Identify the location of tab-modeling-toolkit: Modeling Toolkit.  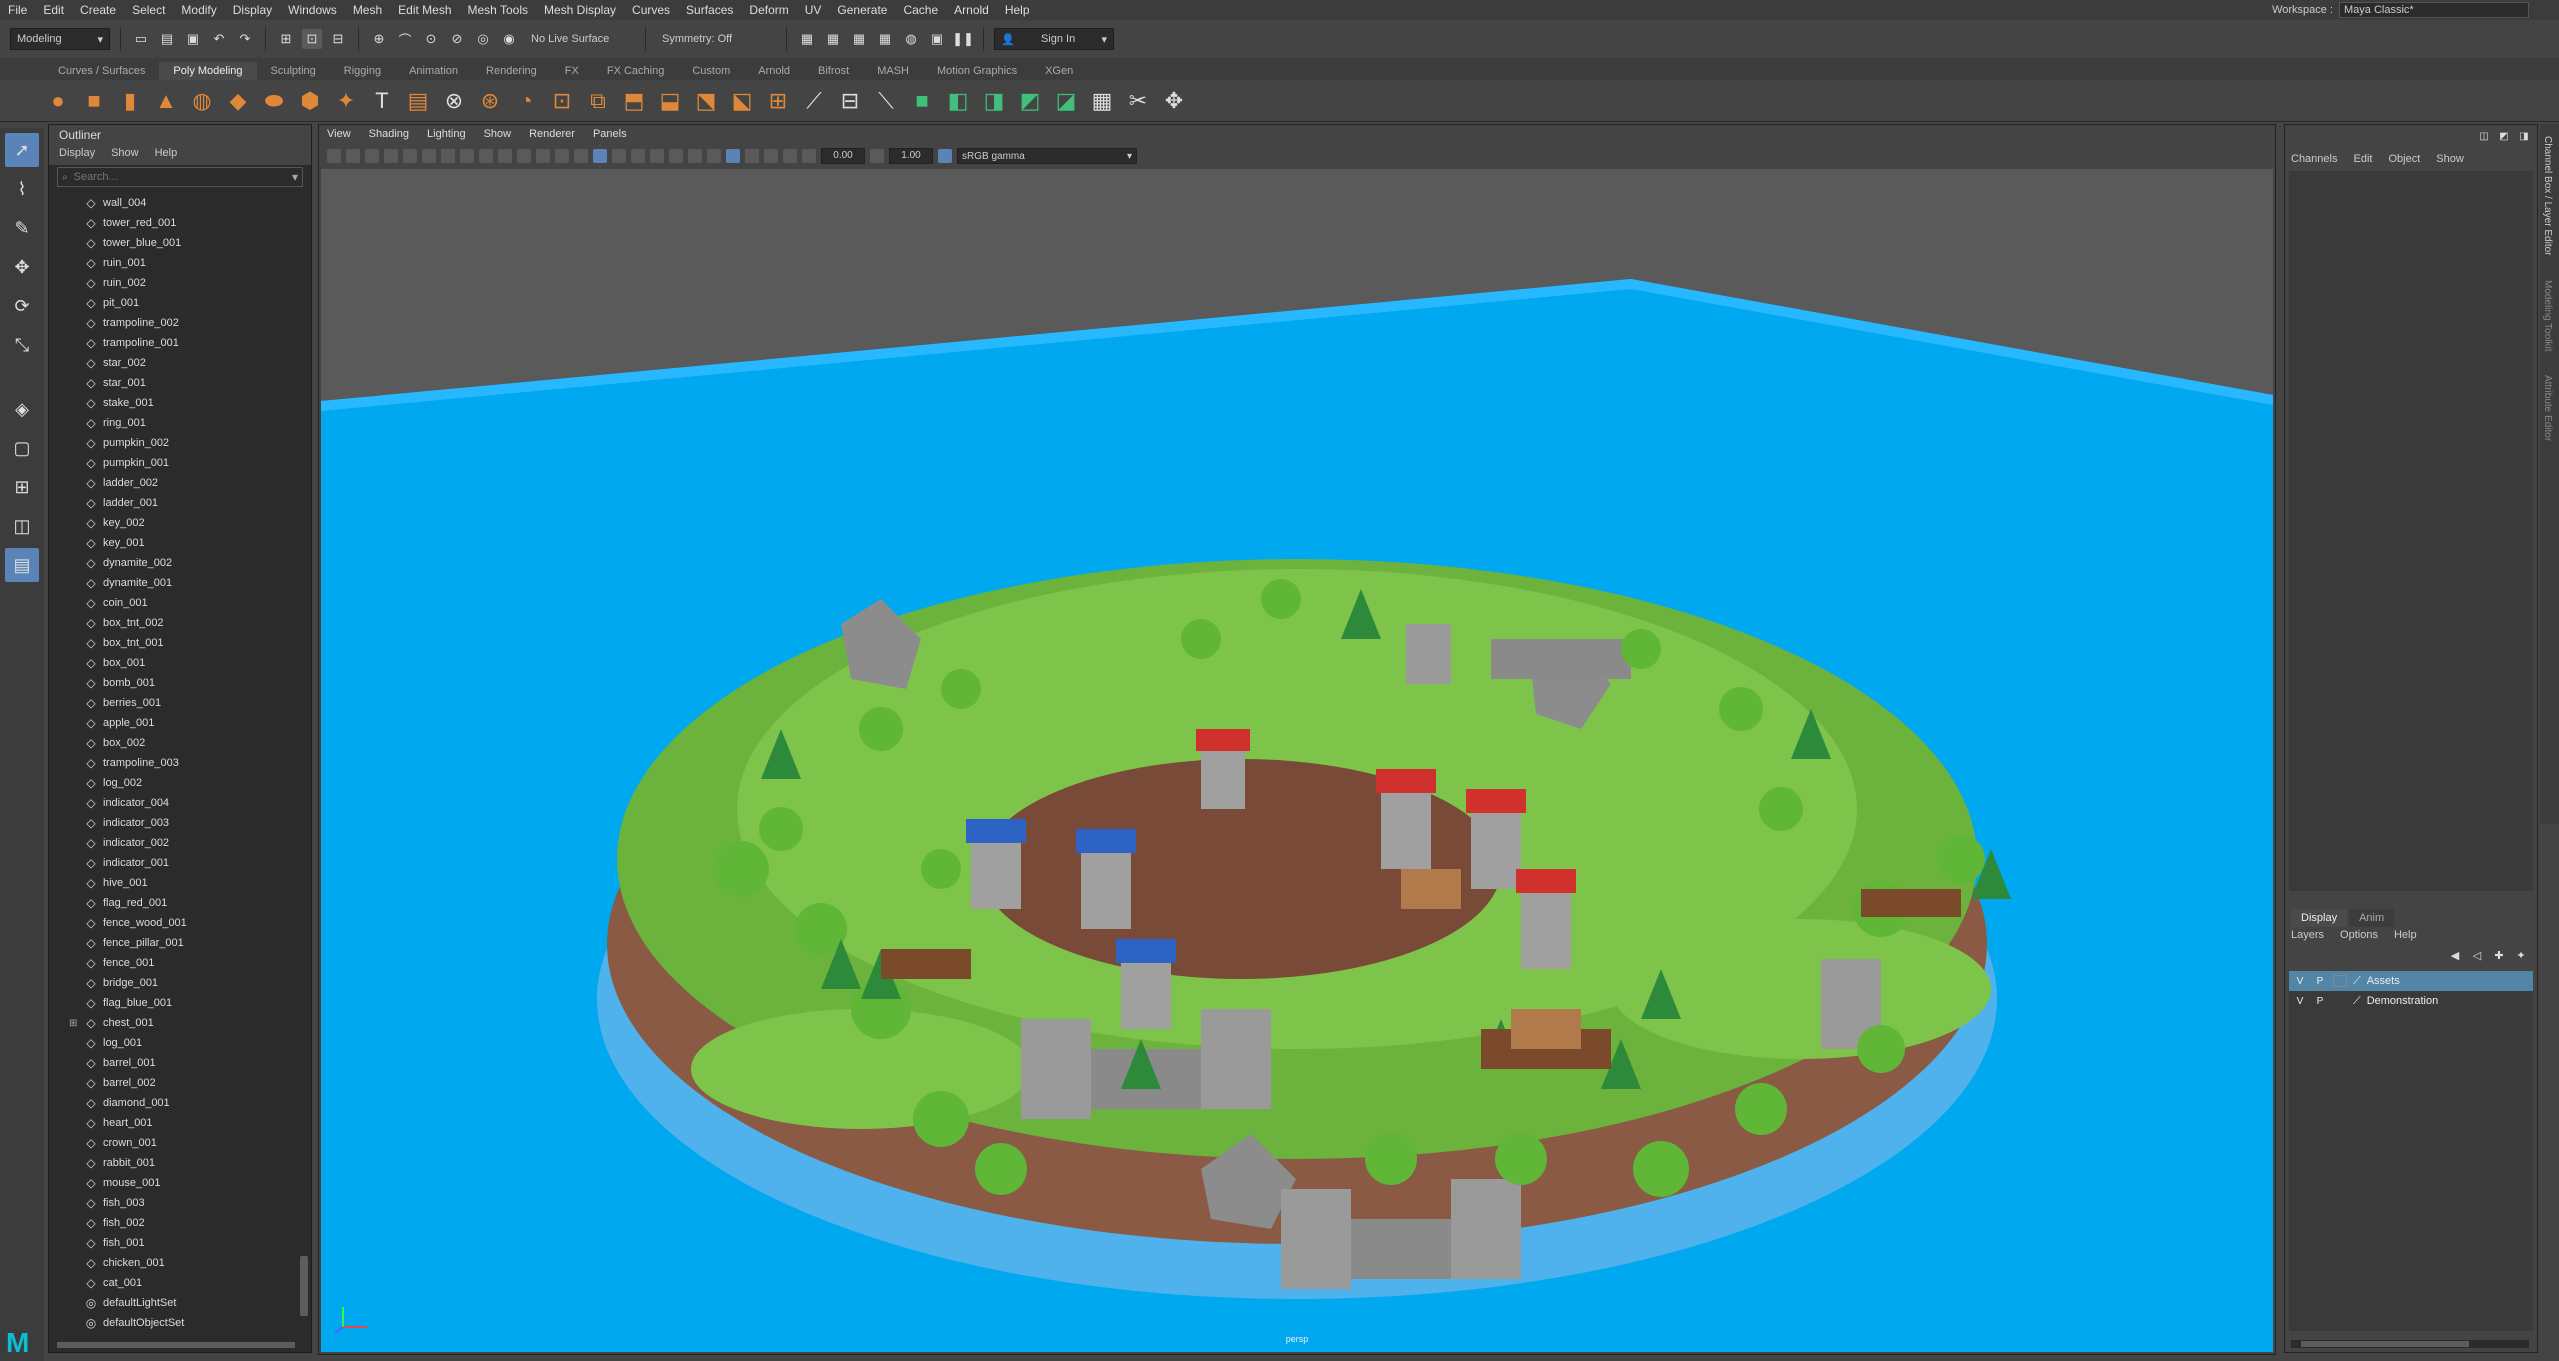
(2547, 316).